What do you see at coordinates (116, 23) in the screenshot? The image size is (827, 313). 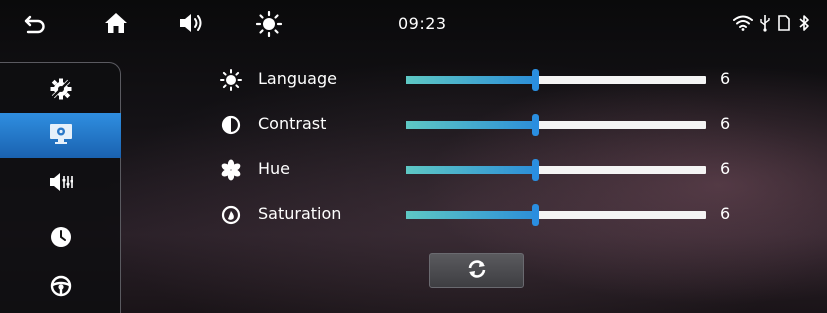 I see `home-icon` at bounding box center [116, 23].